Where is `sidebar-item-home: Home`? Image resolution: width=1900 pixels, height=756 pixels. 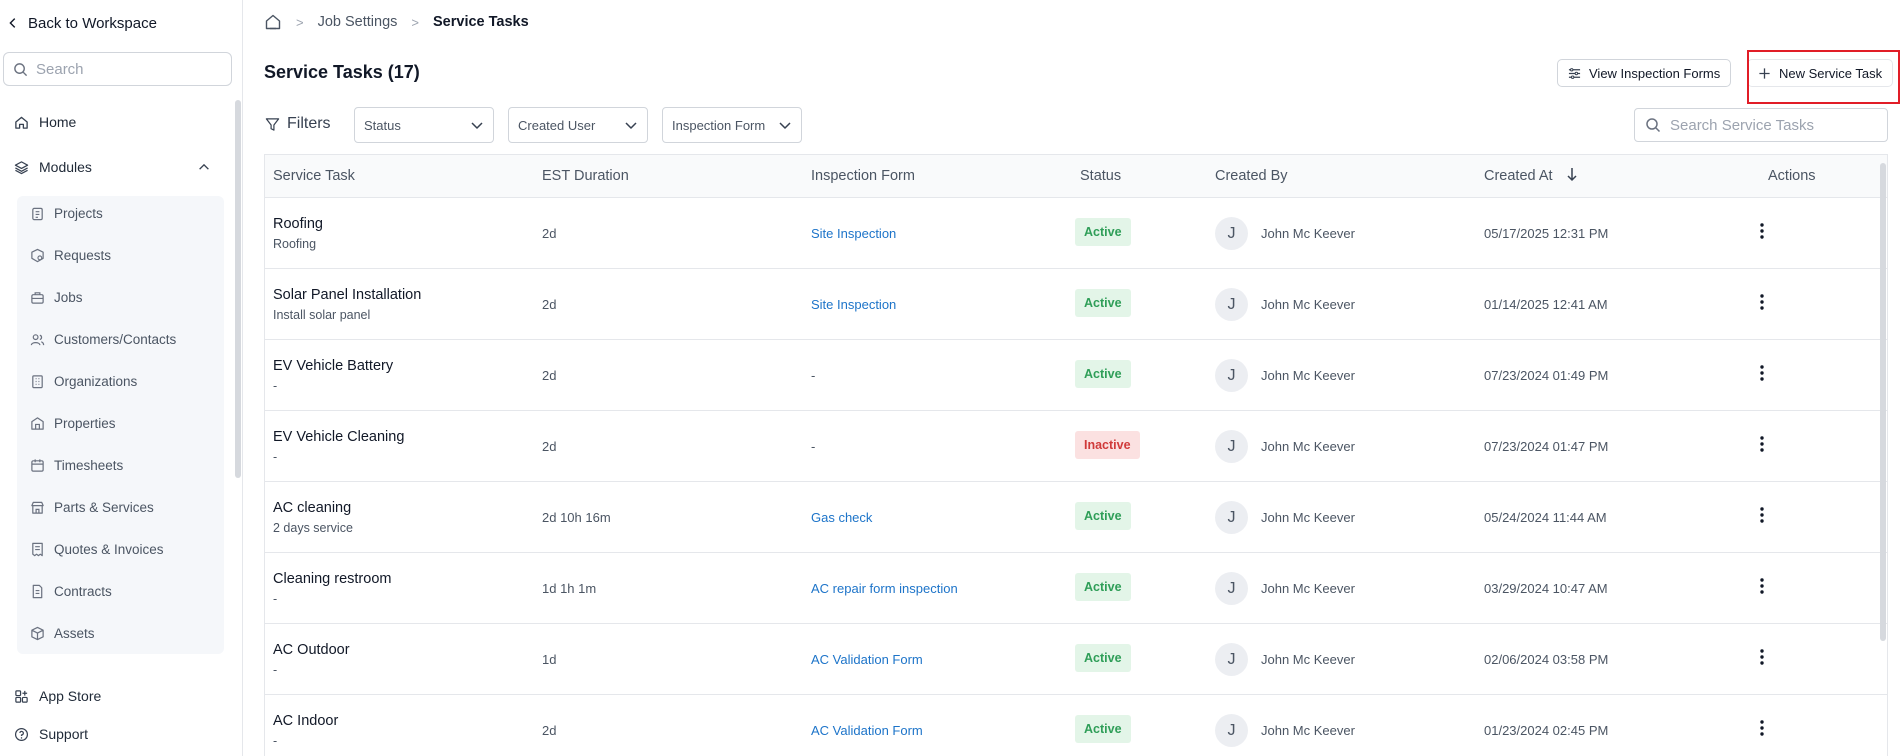 sidebar-item-home: Home is located at coordinates (45, 122).